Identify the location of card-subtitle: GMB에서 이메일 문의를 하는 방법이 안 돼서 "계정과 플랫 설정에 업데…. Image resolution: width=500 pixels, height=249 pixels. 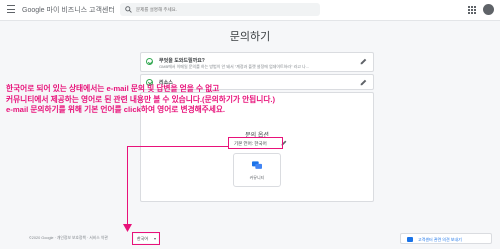
(234, 66).